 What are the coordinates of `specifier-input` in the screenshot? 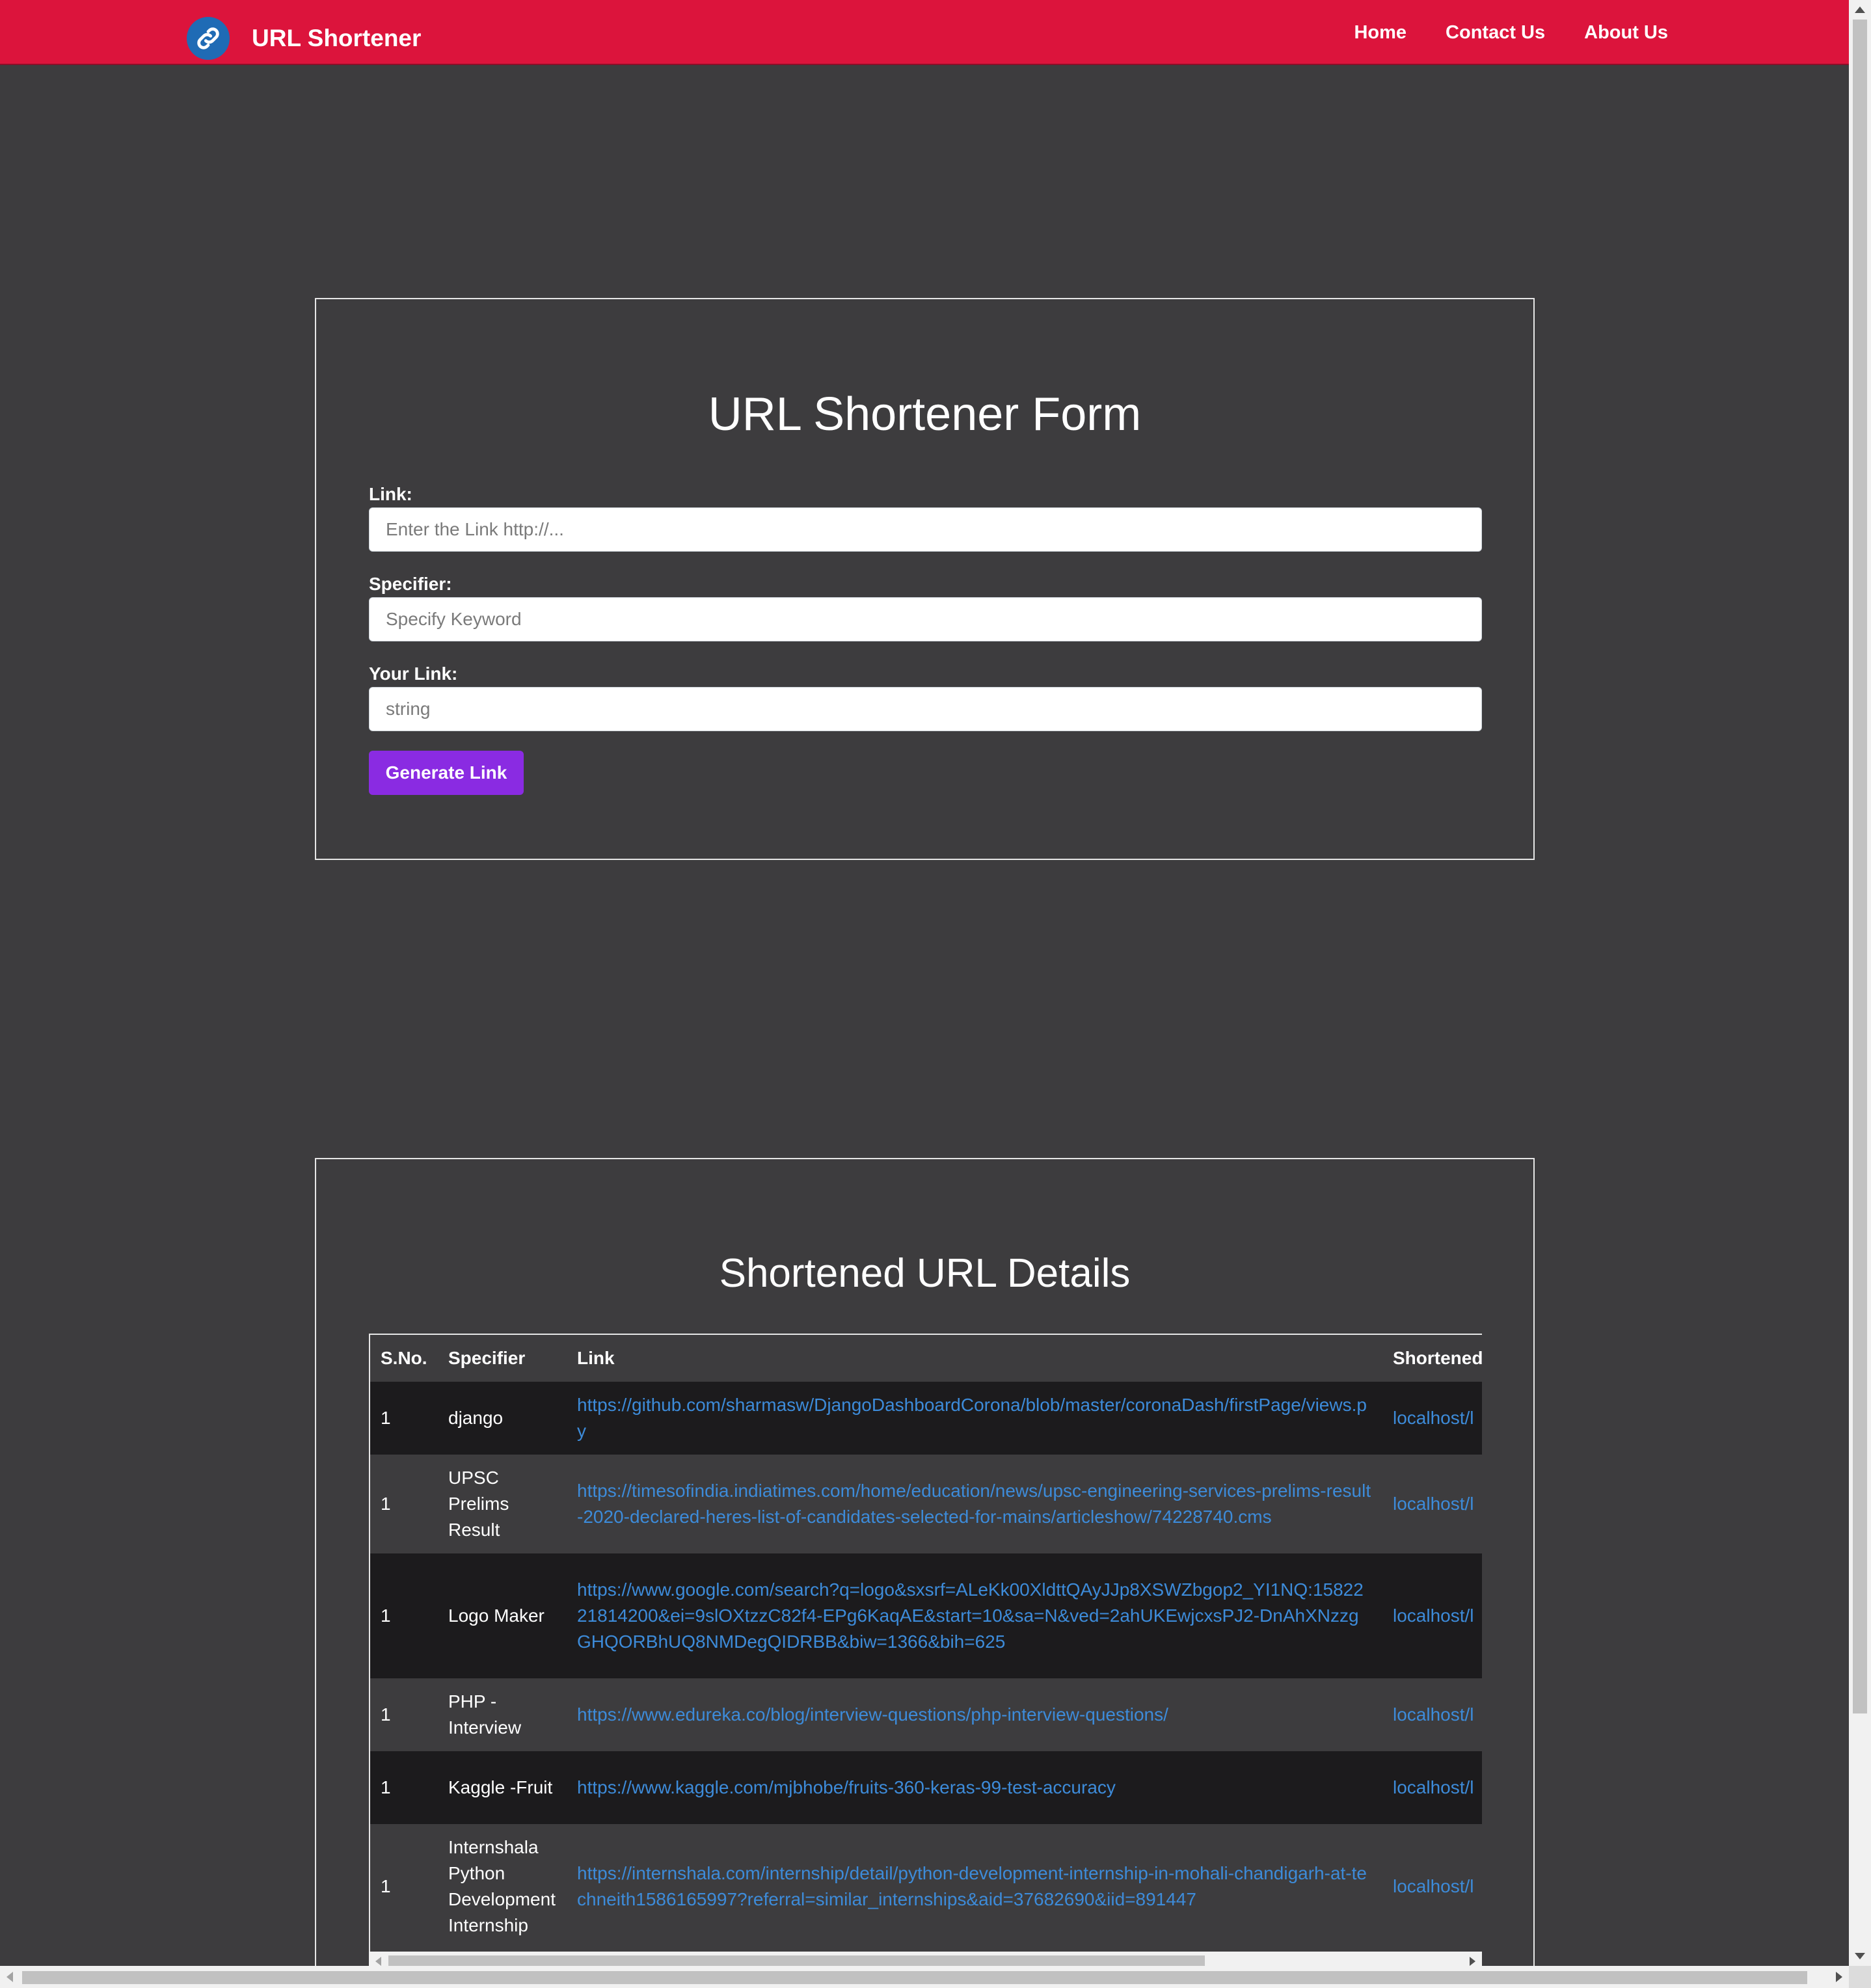 It's located at (925, 619).